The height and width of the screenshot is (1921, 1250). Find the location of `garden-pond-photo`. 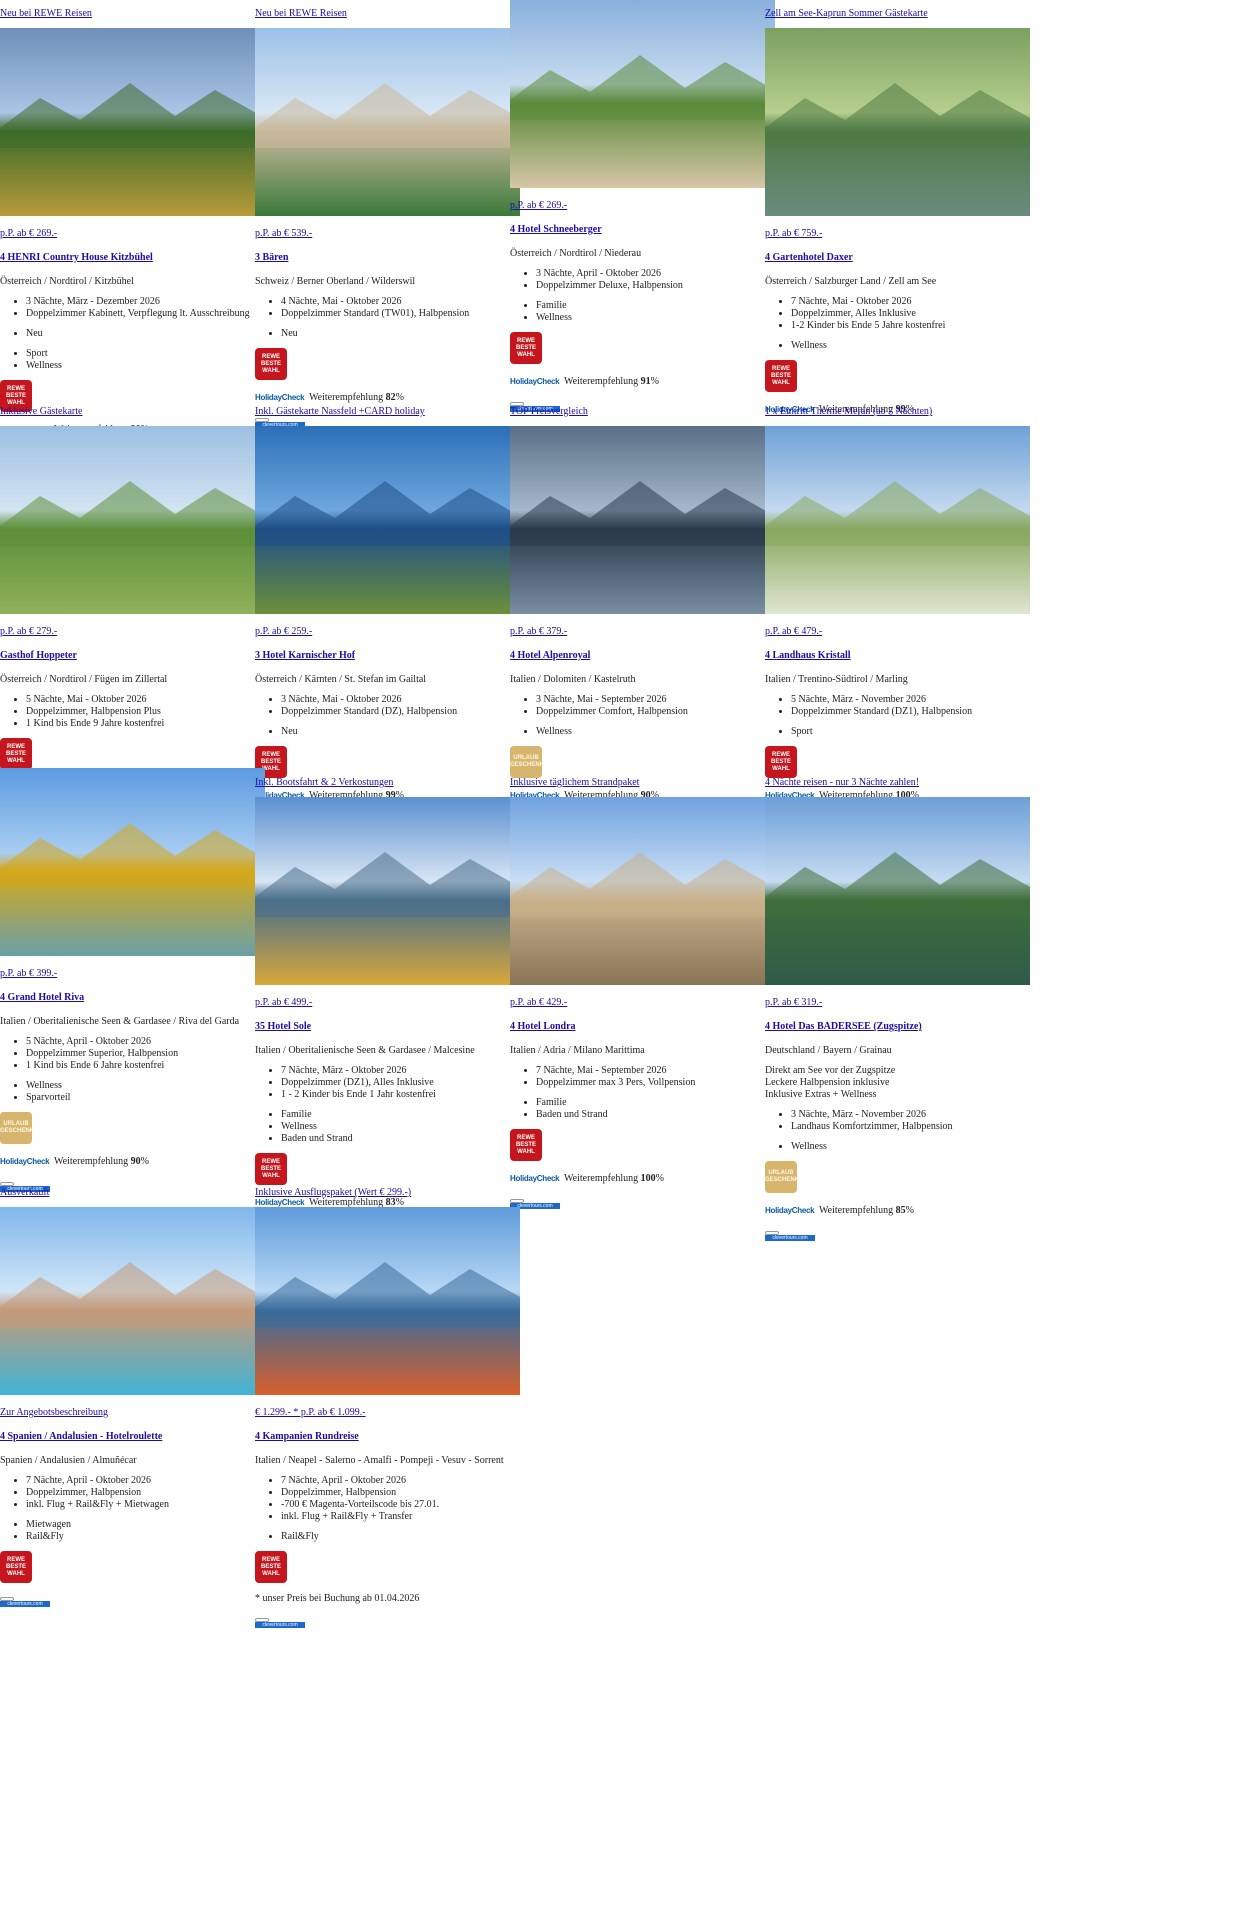

garden-pond-photo is located at coordinates (897, 122).